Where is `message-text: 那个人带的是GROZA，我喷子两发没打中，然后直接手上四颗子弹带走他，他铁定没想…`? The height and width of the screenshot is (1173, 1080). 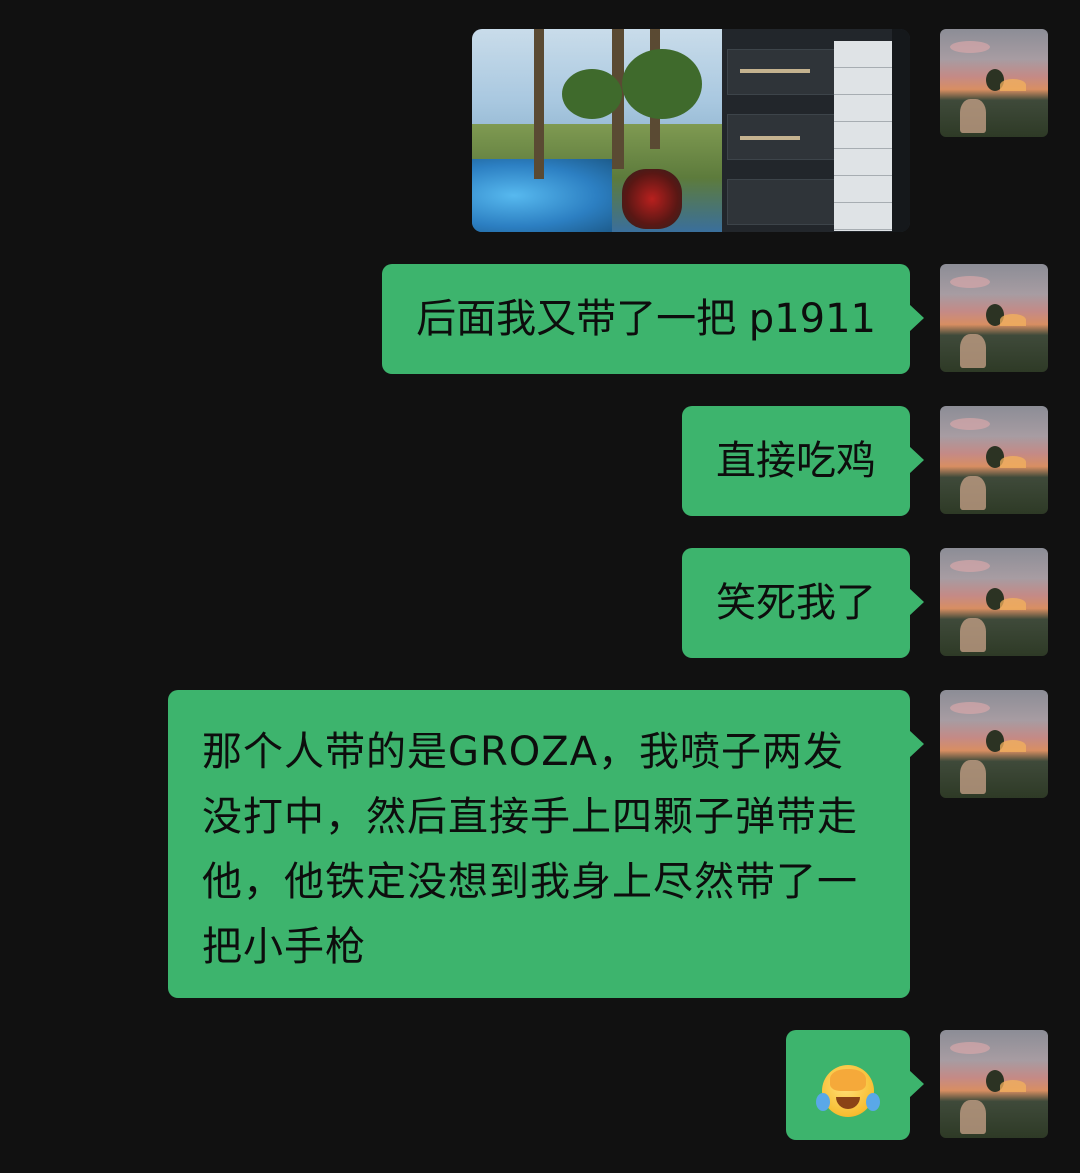
message-text: 那个人带的是GROZA，我喷子两发没打中，然后直接手上四颗子弹带走他，他铁定没想… is located at coordinates (530, 849).